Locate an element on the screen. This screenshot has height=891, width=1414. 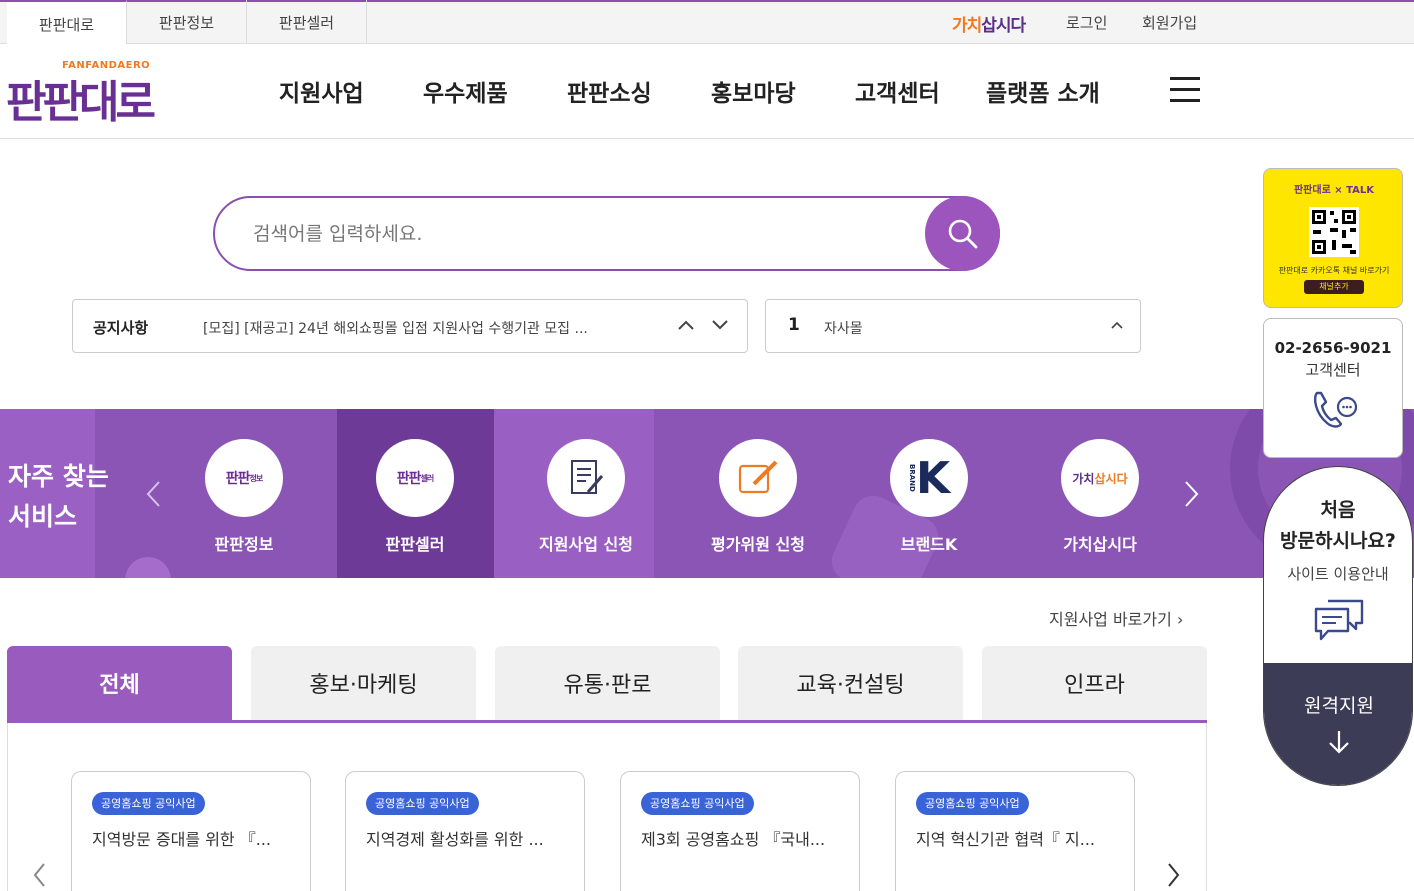
services-title: 자주 찾는 서비스 is located at coordinates (58, 496).